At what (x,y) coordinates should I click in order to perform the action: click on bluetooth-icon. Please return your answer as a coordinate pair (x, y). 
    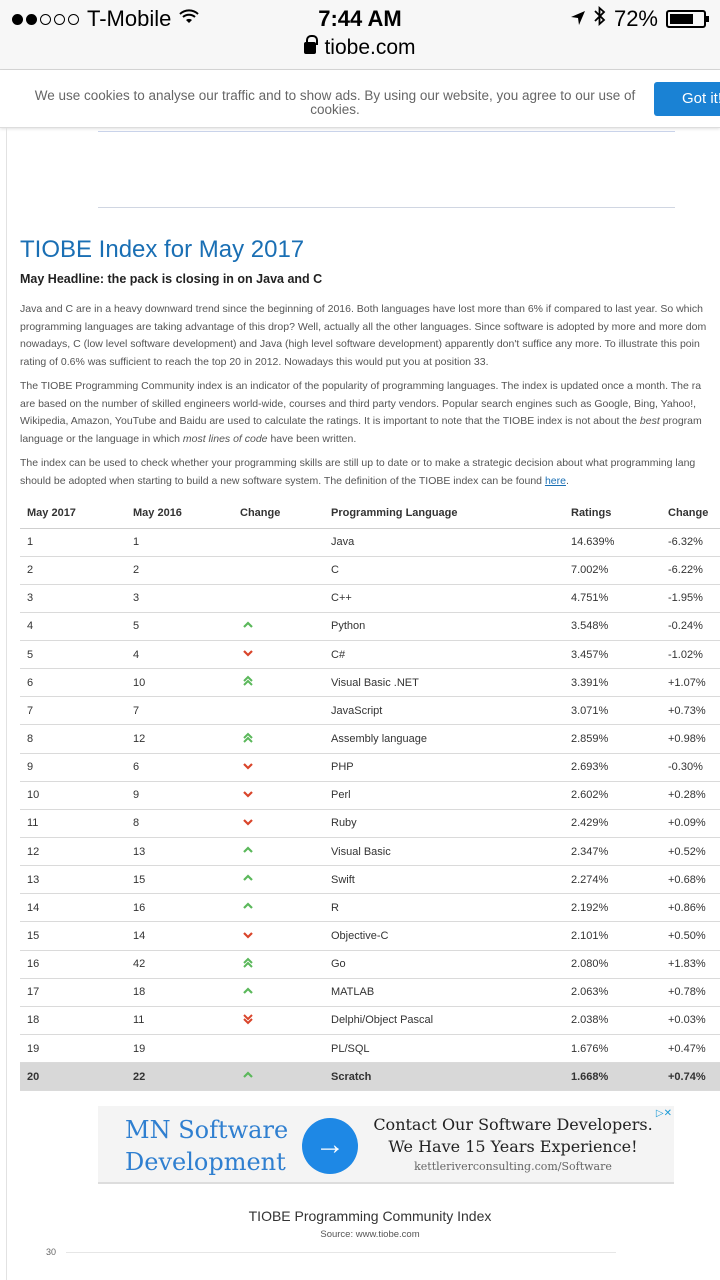
    Looking at the image, I should click on (600, 18).